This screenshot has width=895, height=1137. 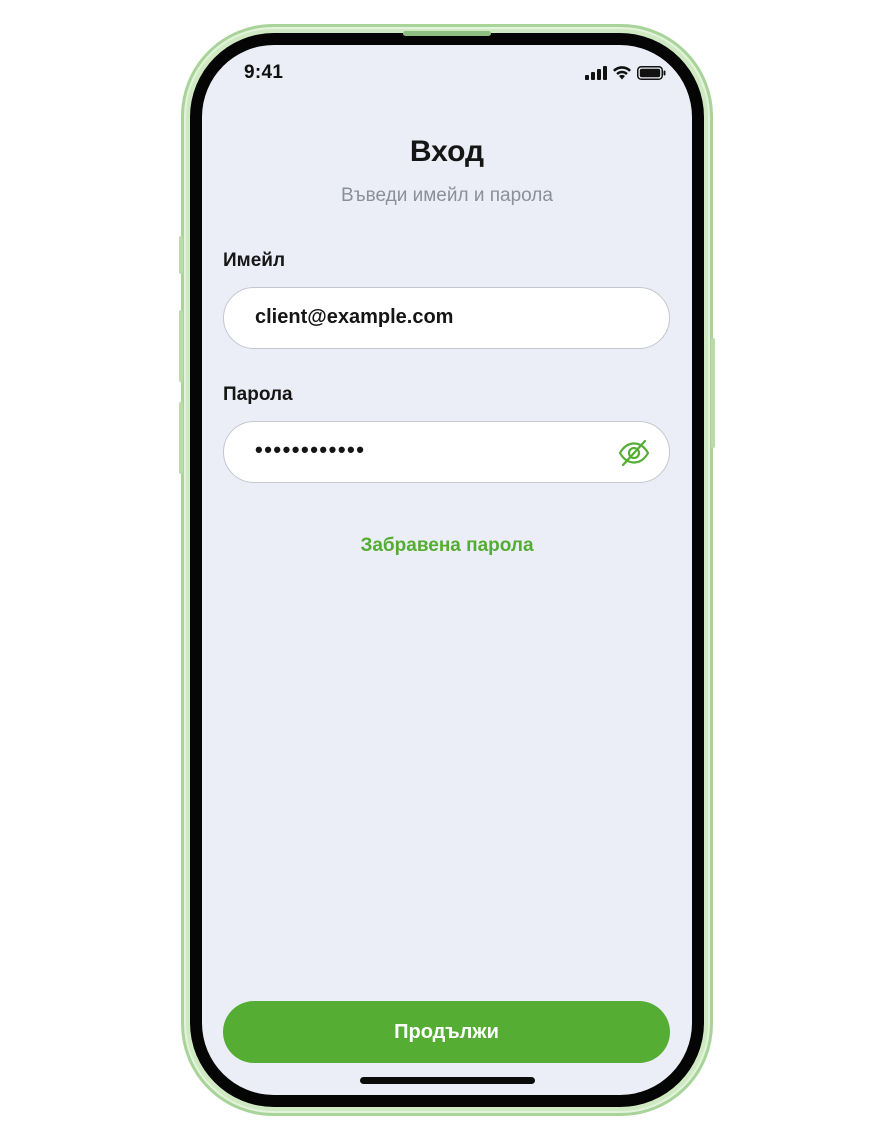 What do you see at coordinates (310, 449) in the screenshot?
I see `password-value: ••••••••••••` at bounding box center [310, 449].